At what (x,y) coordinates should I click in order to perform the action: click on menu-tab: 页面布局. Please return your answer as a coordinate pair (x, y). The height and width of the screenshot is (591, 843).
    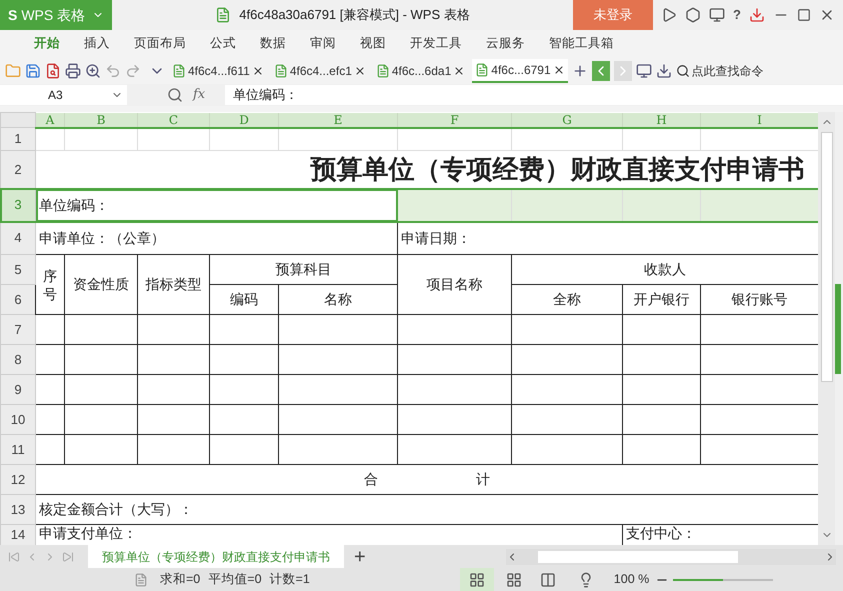
    Looking at the image, I should click on (160, 44).